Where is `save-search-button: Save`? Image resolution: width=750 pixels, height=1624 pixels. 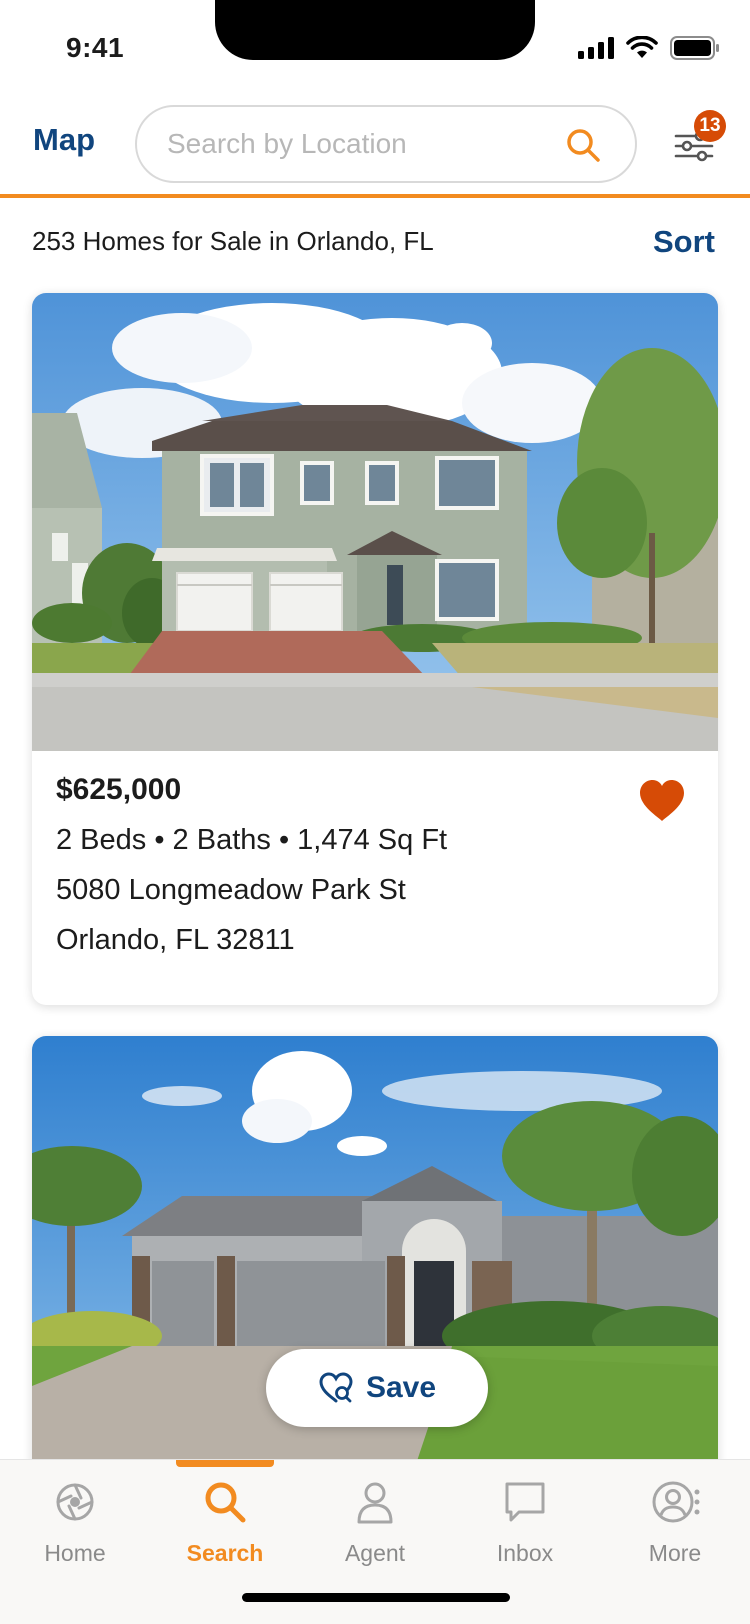 save-search-button: Save is located at coordinates (377, 1388).